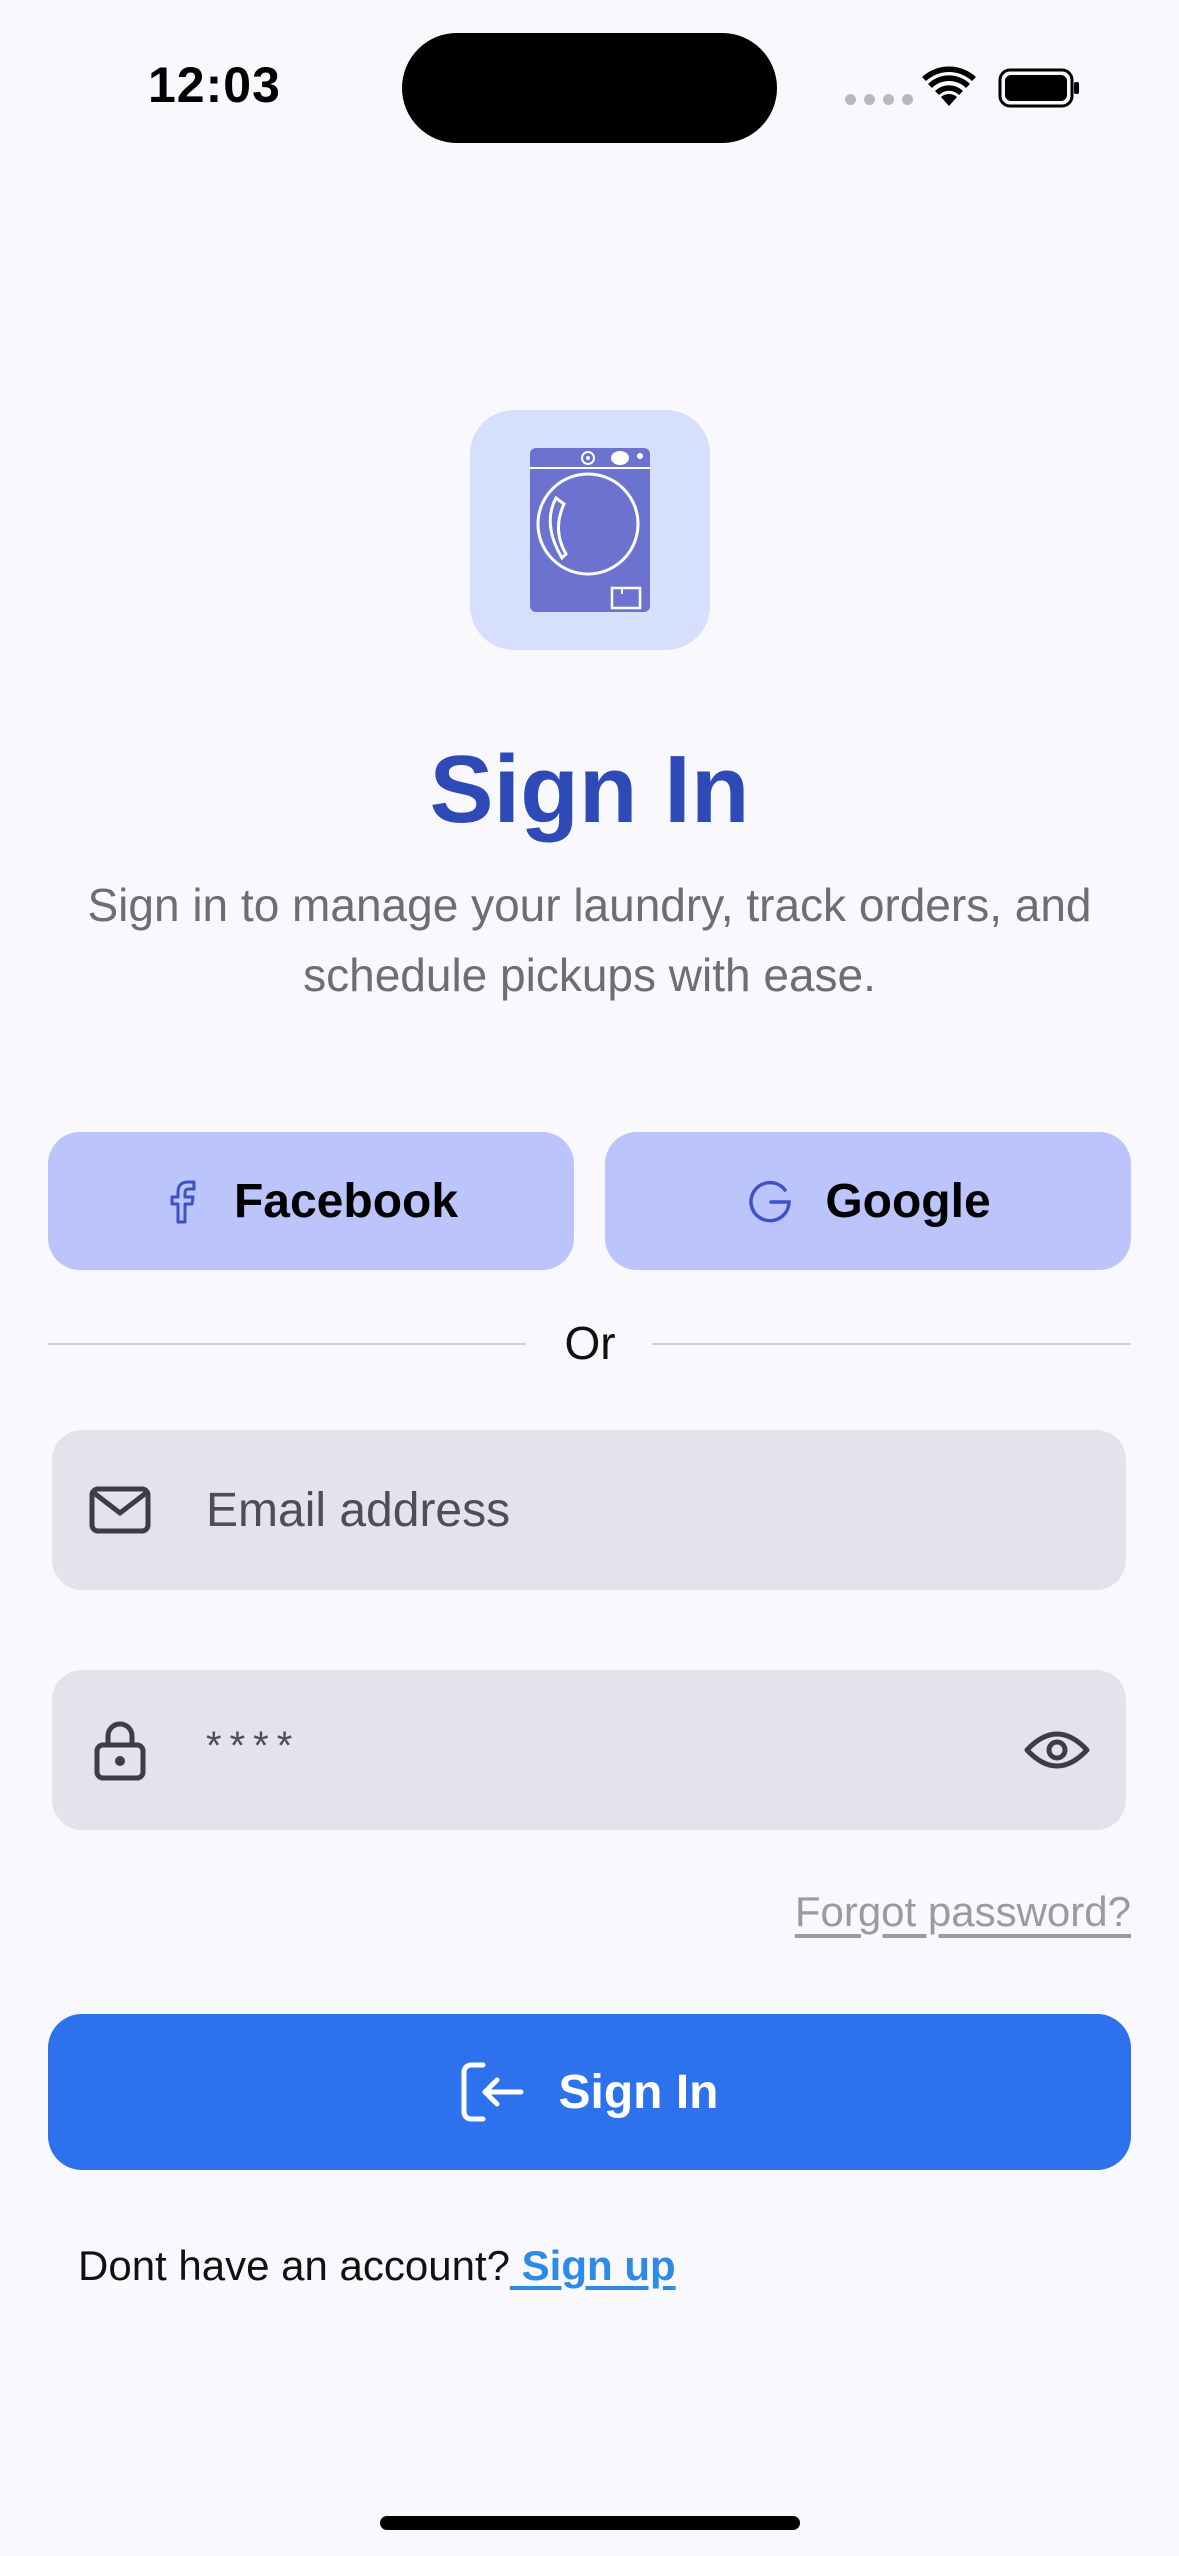  What do you see at coordinates (214, 85) in the screenshot?
I see `status-time: 12:03` at bounding box center [214, 85].